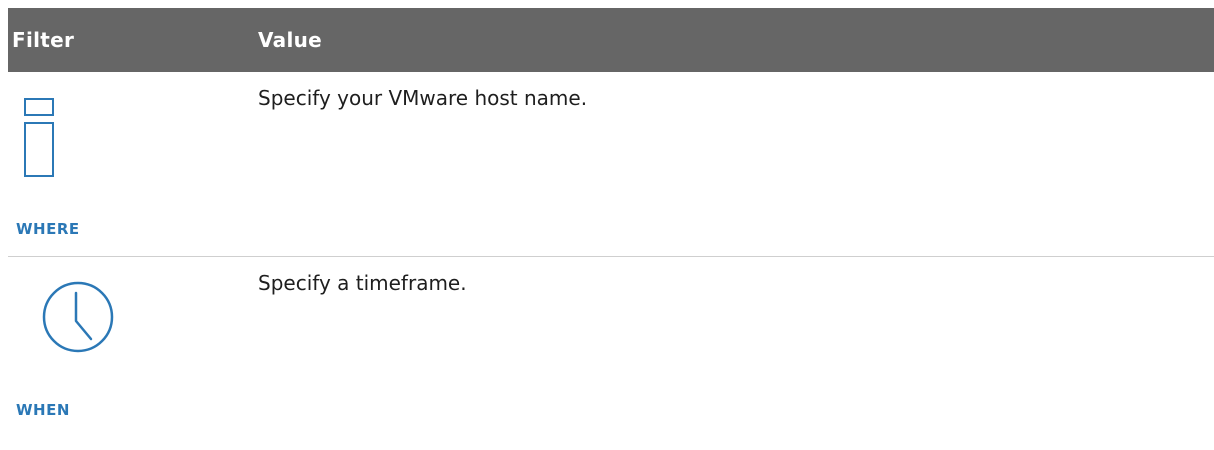  I want to click on filter-column-header: Filter, so click(43, 40).